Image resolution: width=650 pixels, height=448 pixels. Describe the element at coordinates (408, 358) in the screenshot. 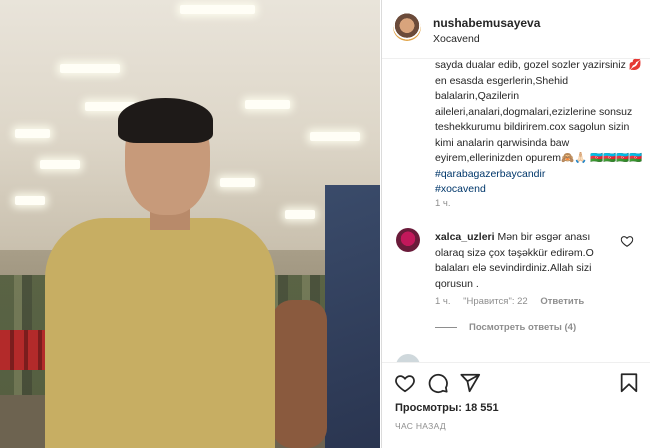

I see `next-commenter-avatar` at that location.